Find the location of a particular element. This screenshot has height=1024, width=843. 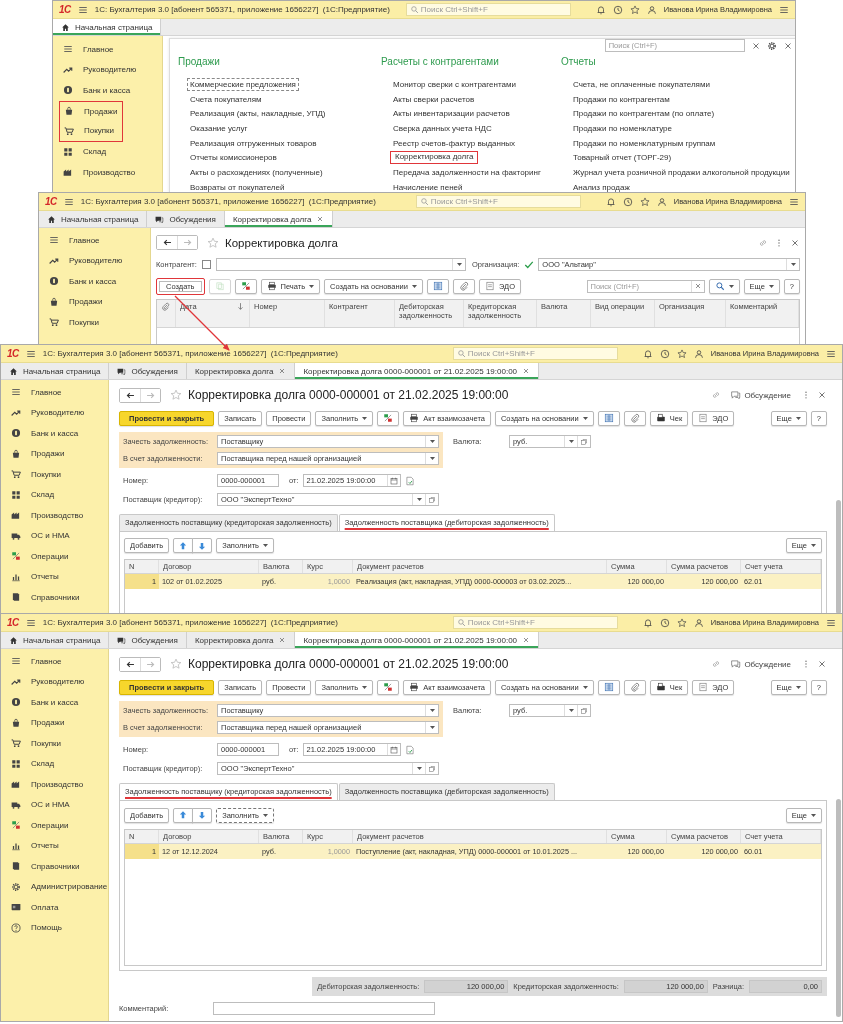

comment-field is located at coordinates (324, 1008).